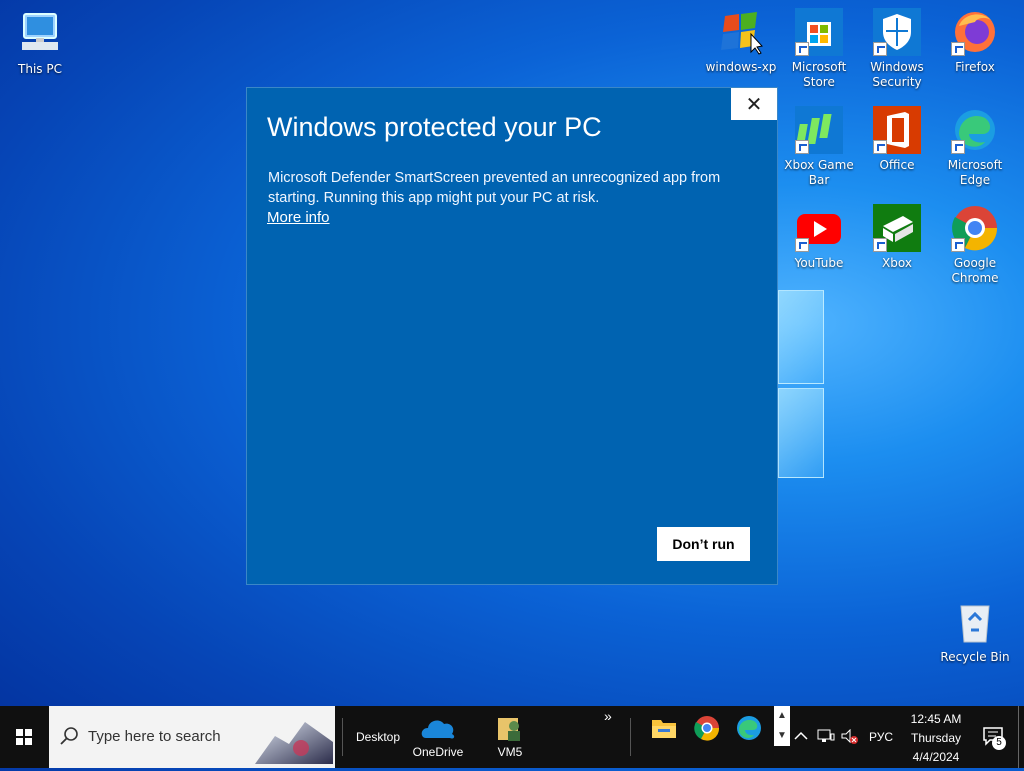 This screenshot has height=771, width=1024. I want to click on desktop-icon-xbox-game-bar: Xbox Game Bar, so click(819, 147).